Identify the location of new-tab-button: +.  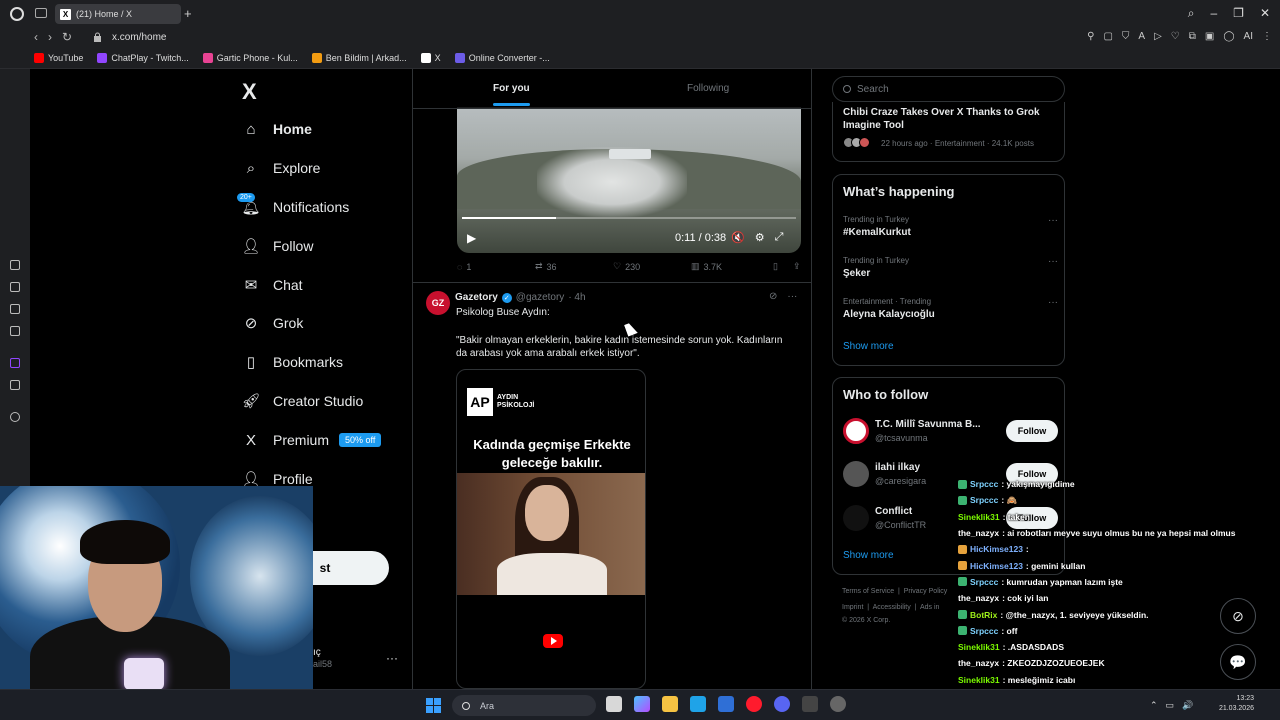
(188, 14).